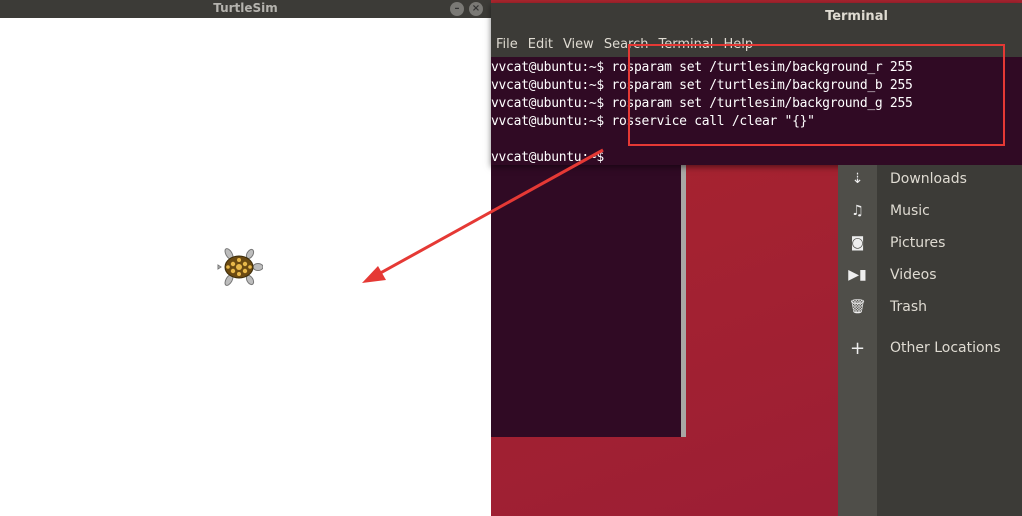 The height and width of the screenshot is (516, 1022). What do you see at coordinates (913, 275) in the screenshot?
I see `sidebar-item-label: Videos` at bounding box center [913, 275].